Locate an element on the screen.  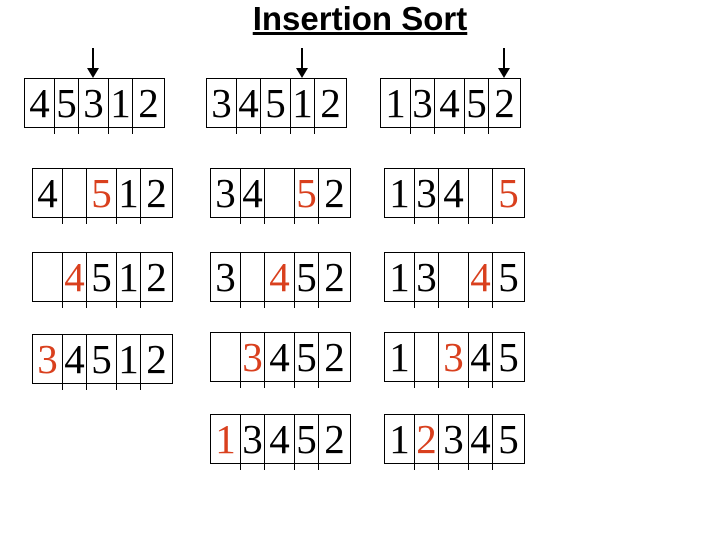
page-title: Insertion Sort is located at coordinates (360, 18).